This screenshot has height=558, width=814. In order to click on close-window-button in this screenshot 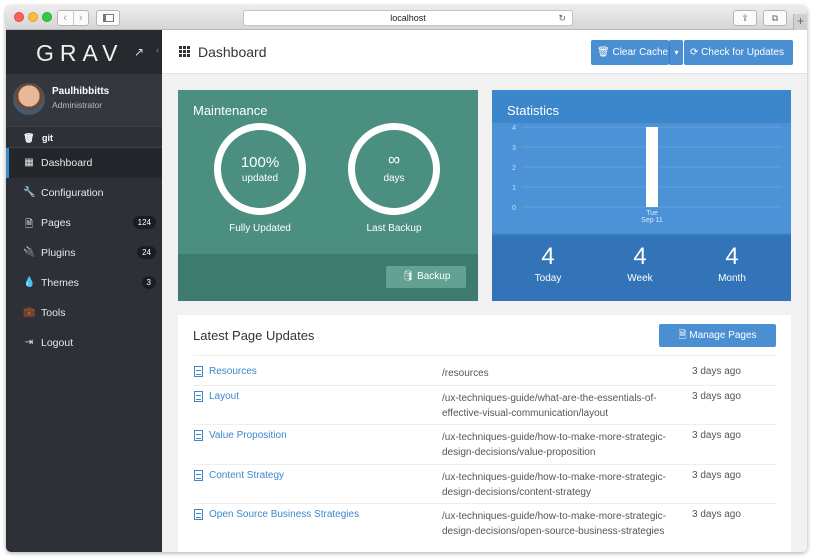, I will do `click(19, 17)`.